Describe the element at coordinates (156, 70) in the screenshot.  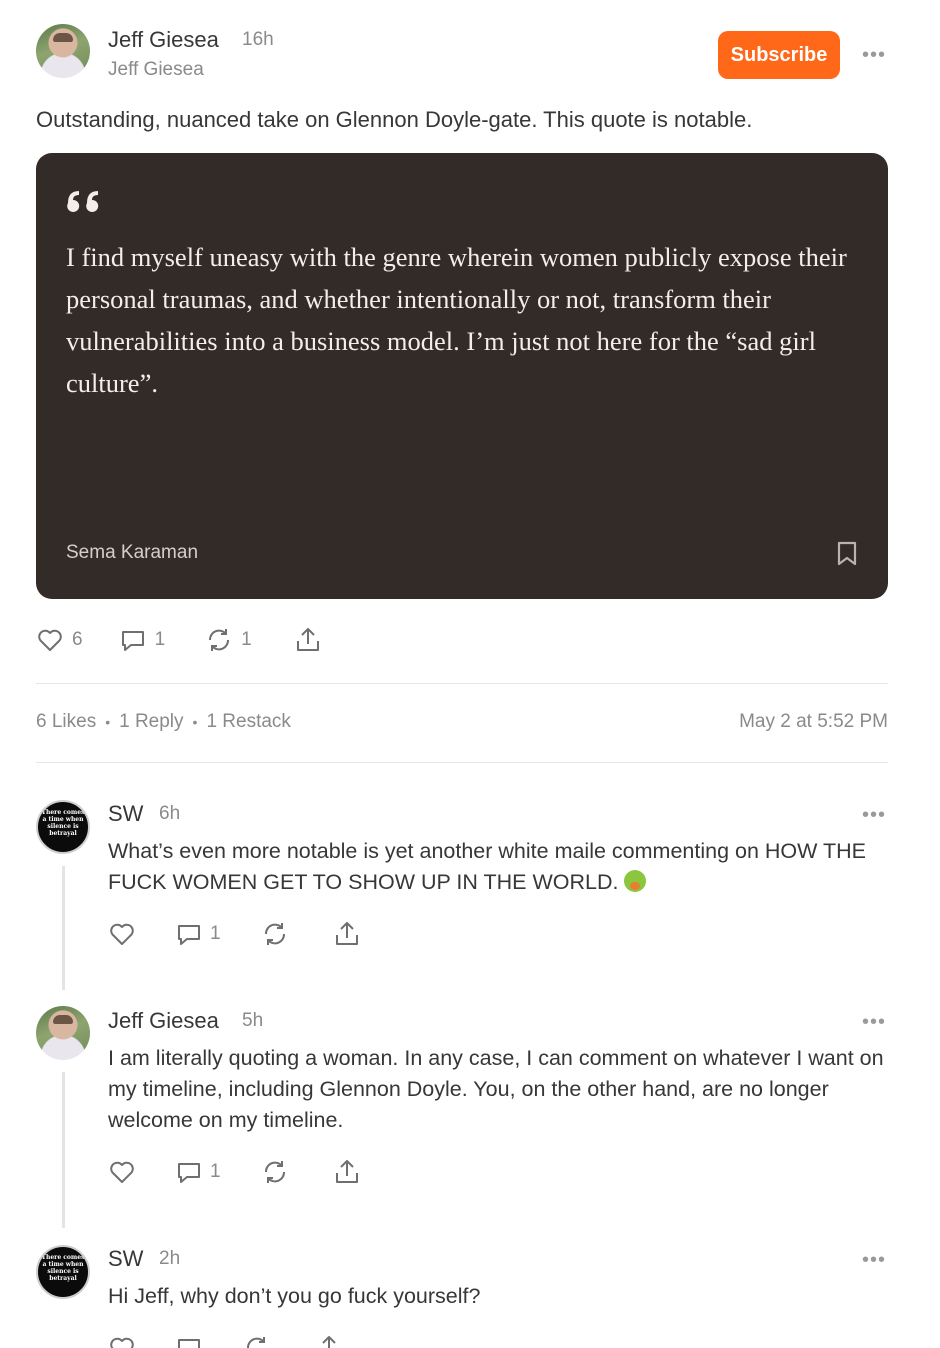
I see `author-handle: Jeff Giesea` at that location.